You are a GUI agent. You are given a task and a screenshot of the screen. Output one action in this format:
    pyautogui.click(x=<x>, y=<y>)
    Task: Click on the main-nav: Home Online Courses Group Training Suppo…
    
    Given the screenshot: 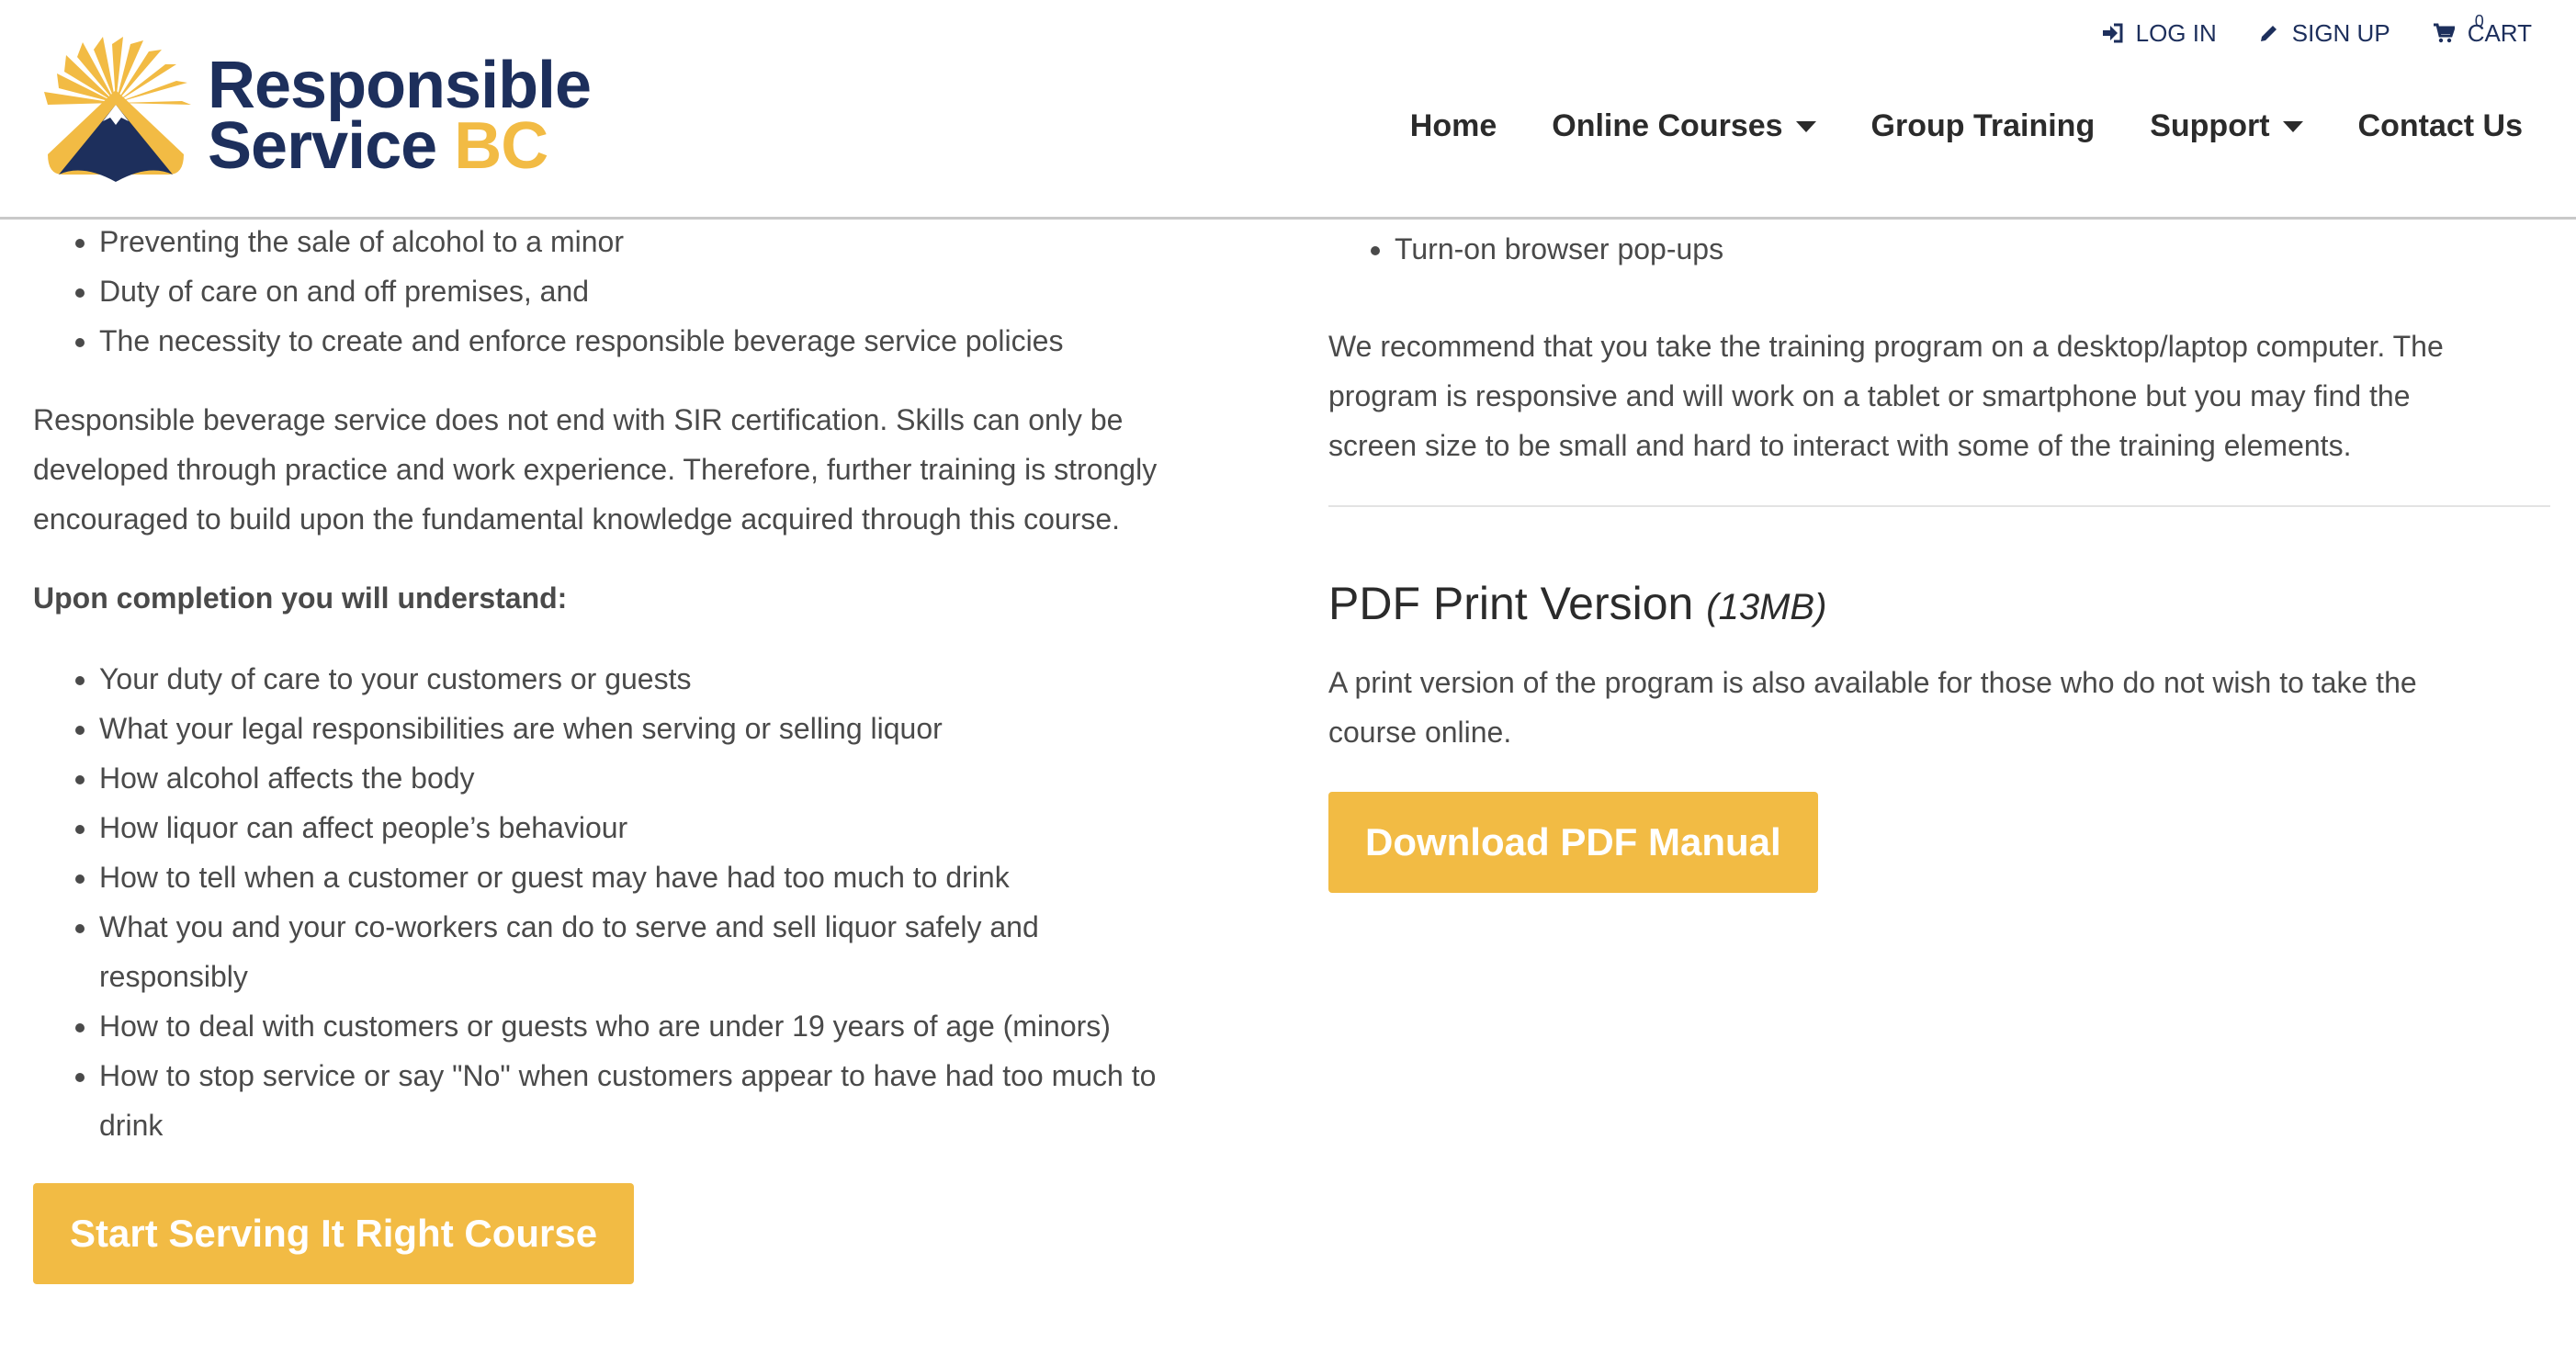 What is the action you would take?
    pyautogui.click(x=1966, y=126)
    